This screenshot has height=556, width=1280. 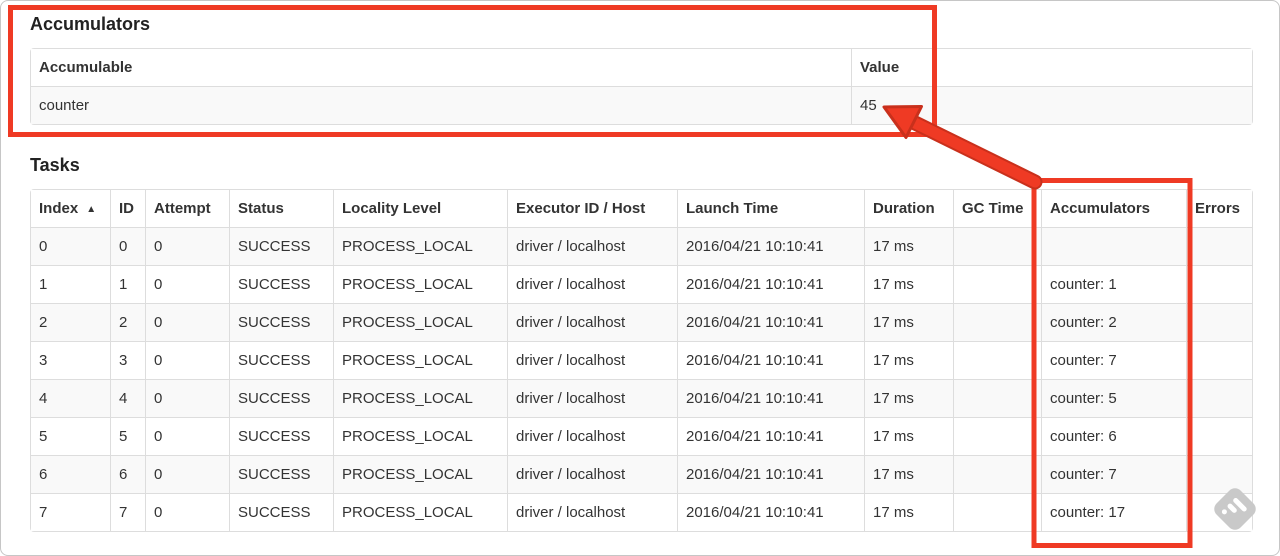 I want to click on cell-id: 4, so click(x=127, y=398).